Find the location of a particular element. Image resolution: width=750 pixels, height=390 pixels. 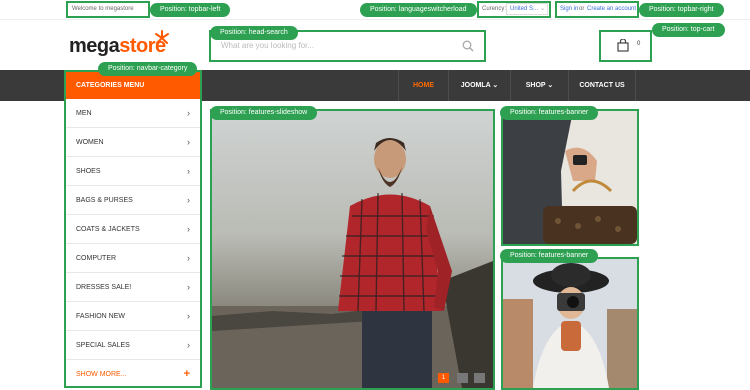

position-box-language is located at coordinates (514, 9).